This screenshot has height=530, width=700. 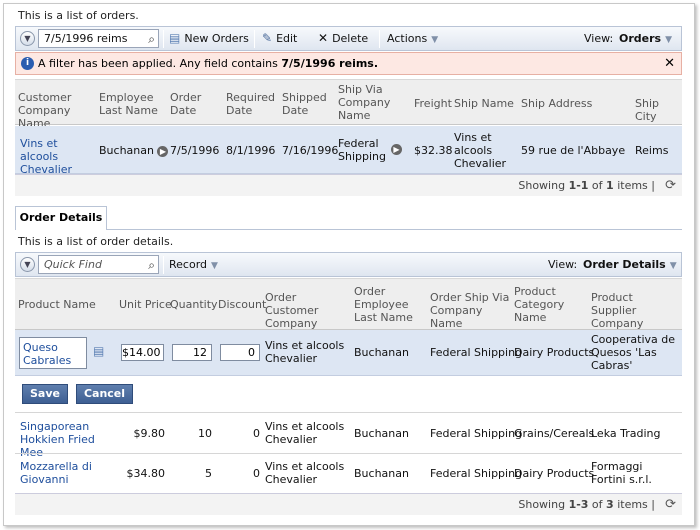 What do you see at coordinates (98, 264) in the screenshot?
I see `details-quick-find-input: Quick Find ⌕` at bounding box center [98, 264].